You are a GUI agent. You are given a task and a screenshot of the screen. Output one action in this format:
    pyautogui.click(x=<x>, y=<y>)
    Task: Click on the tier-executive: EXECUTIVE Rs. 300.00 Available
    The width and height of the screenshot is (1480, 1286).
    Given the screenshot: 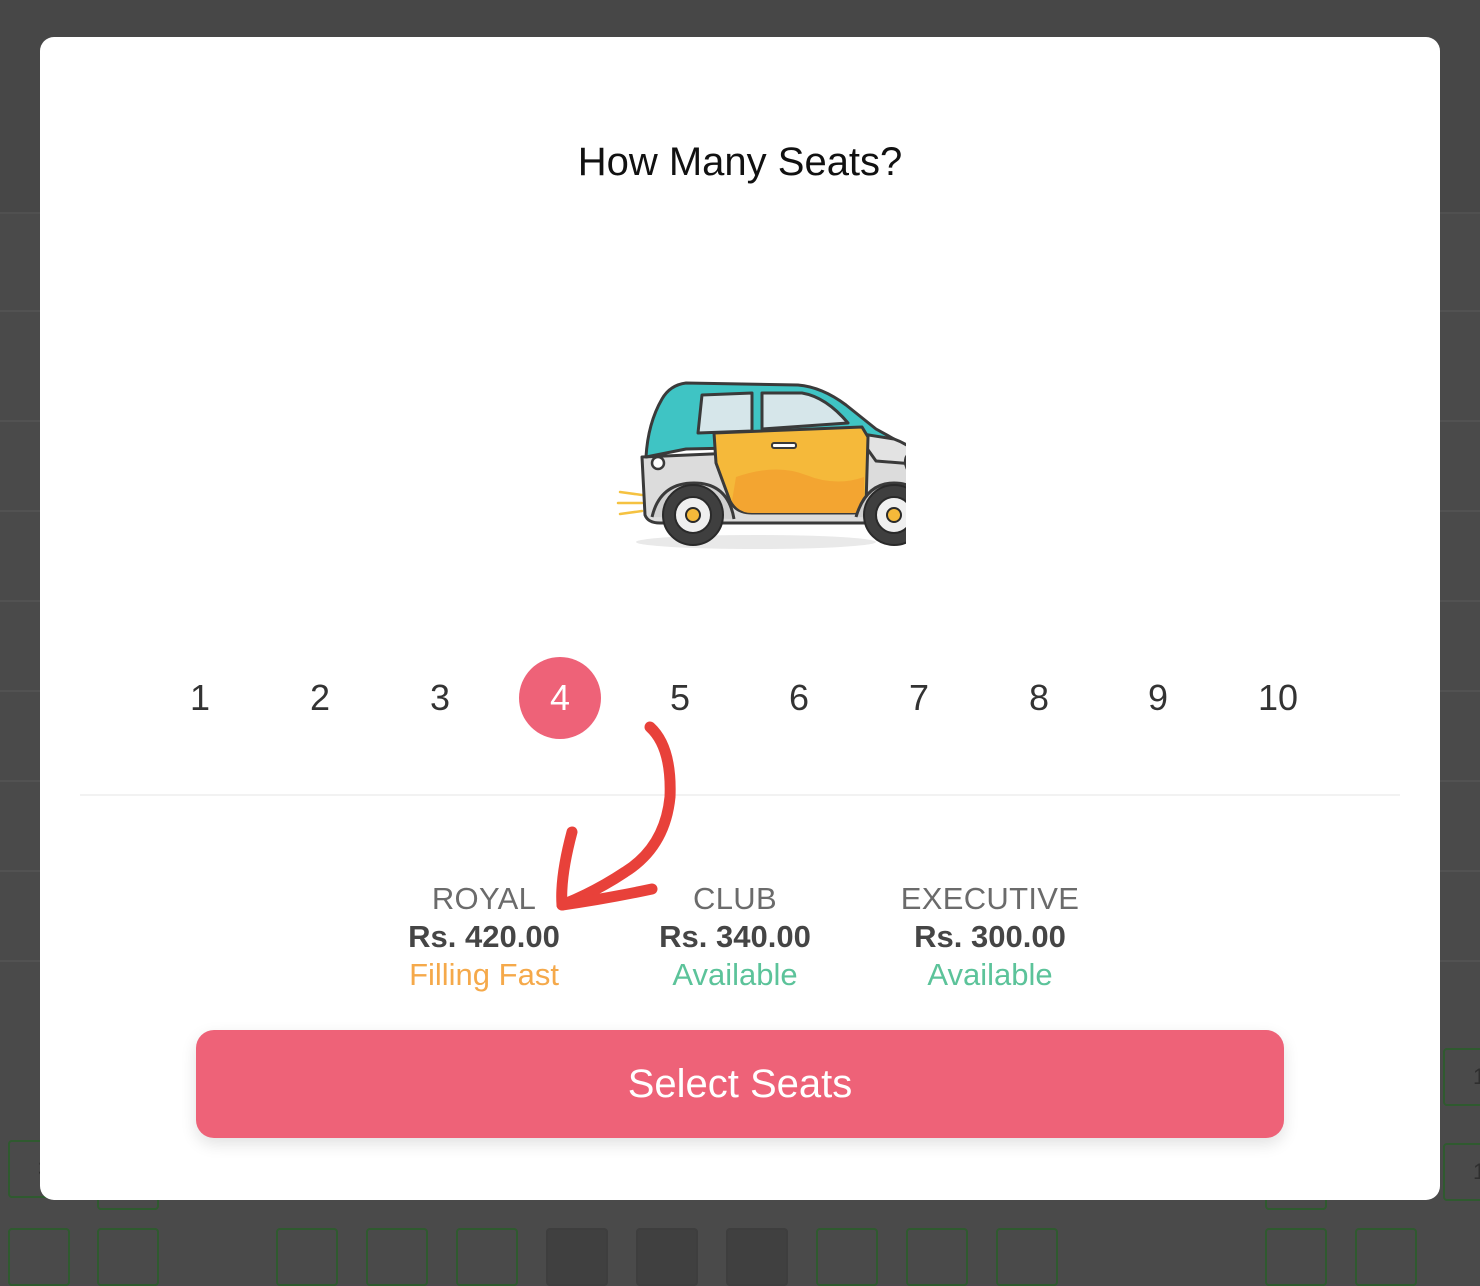 What is the action you would take?
    pyautogui.click(x=990, y=937)
    